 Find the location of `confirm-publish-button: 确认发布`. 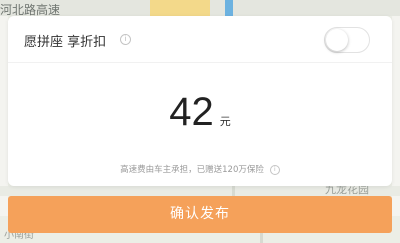

confirm-publish-button: 确认发布 is located at coordinates (200, 214).